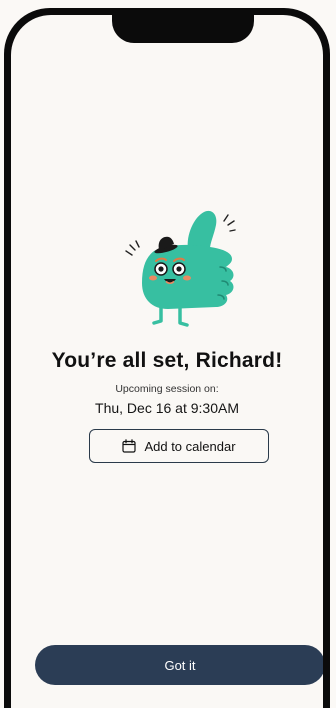  Describe the element at coordinates (129, 446) in the screenshot. I see `calendar-icon` at that location.